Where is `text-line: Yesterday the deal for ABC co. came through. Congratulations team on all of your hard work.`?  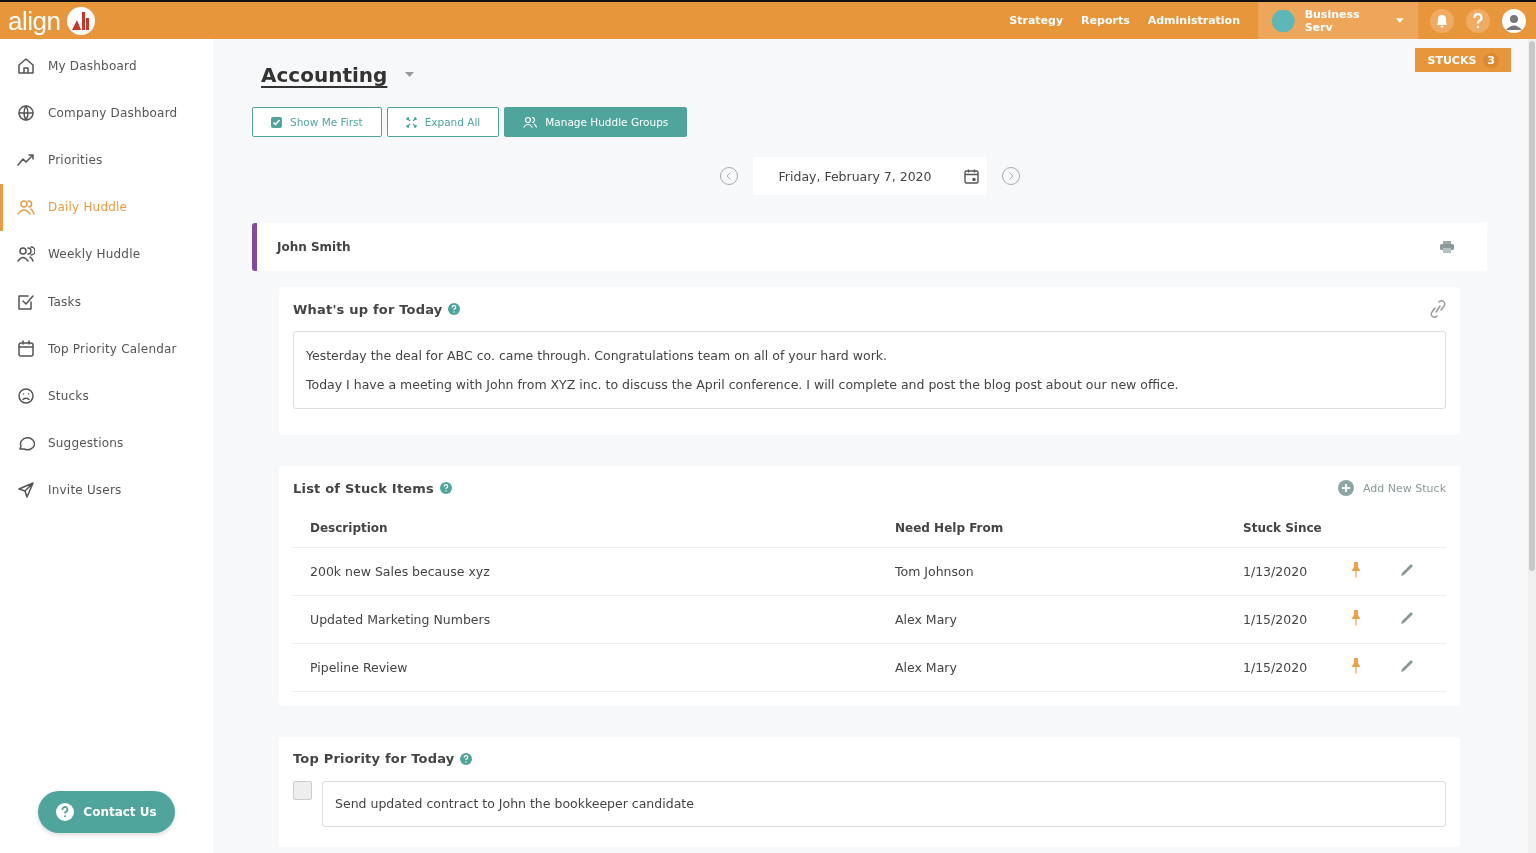 text-line: Yesterday the deal for ABC co. came through. Congratulations team on all of your hard work. is located at coordinates (597, 355).